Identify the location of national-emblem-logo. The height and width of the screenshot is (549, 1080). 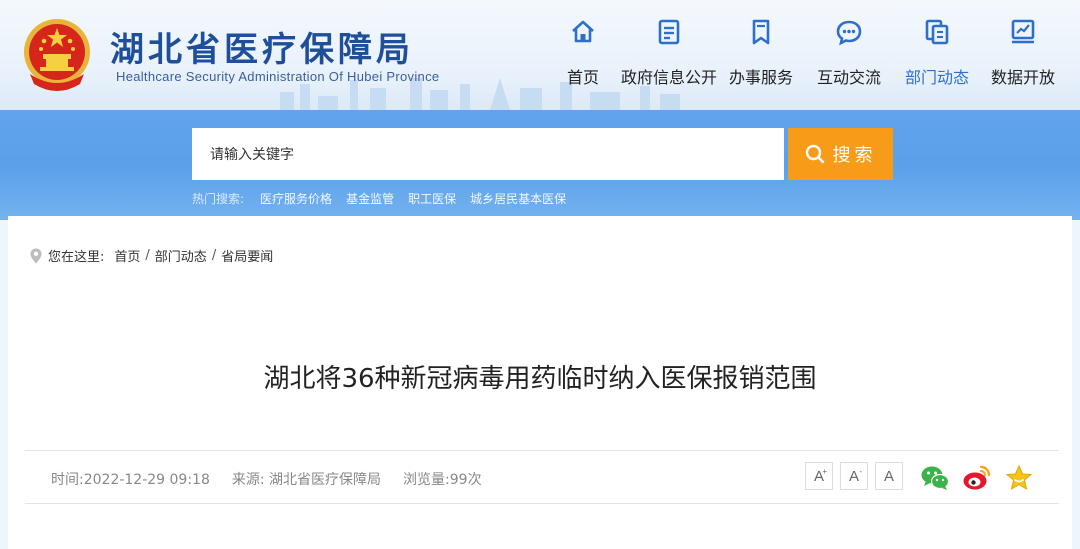
(57, 55).